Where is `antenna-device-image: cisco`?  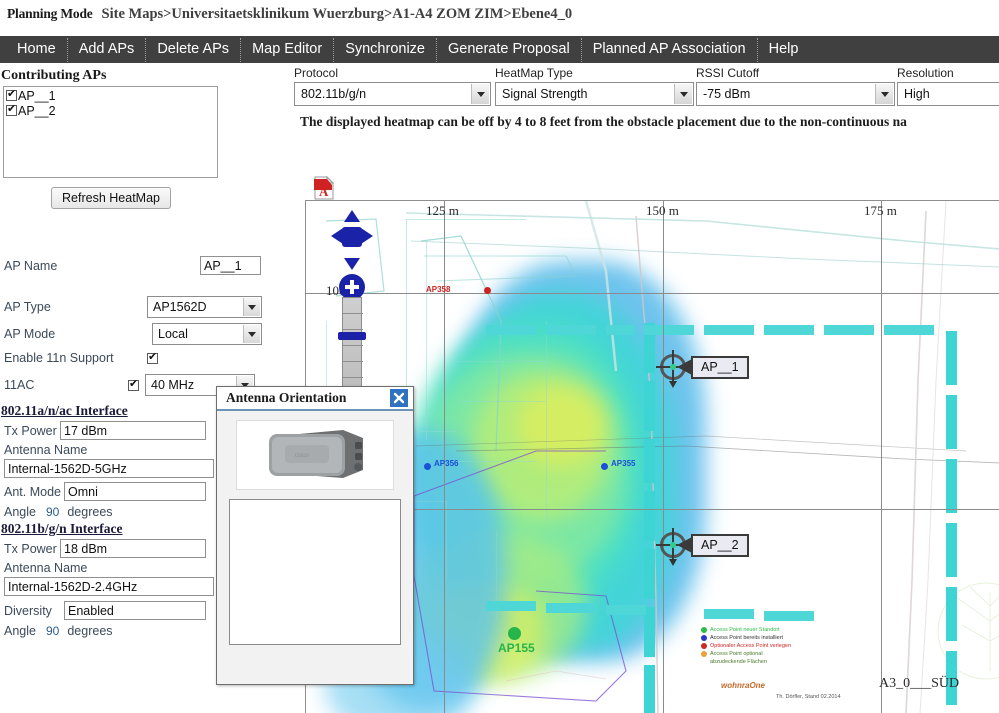
antenna-device-image: cisco is located at coordinates (315, 455).